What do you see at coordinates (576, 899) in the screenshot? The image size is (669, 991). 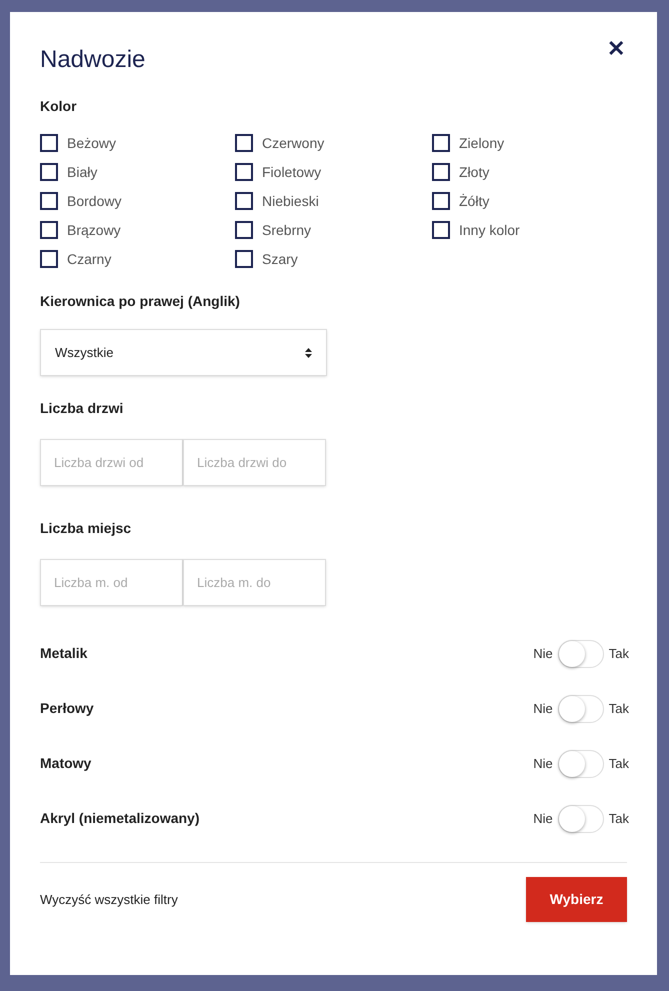 I see `submit-button: Wybierz` at bounding box center [576, 899].